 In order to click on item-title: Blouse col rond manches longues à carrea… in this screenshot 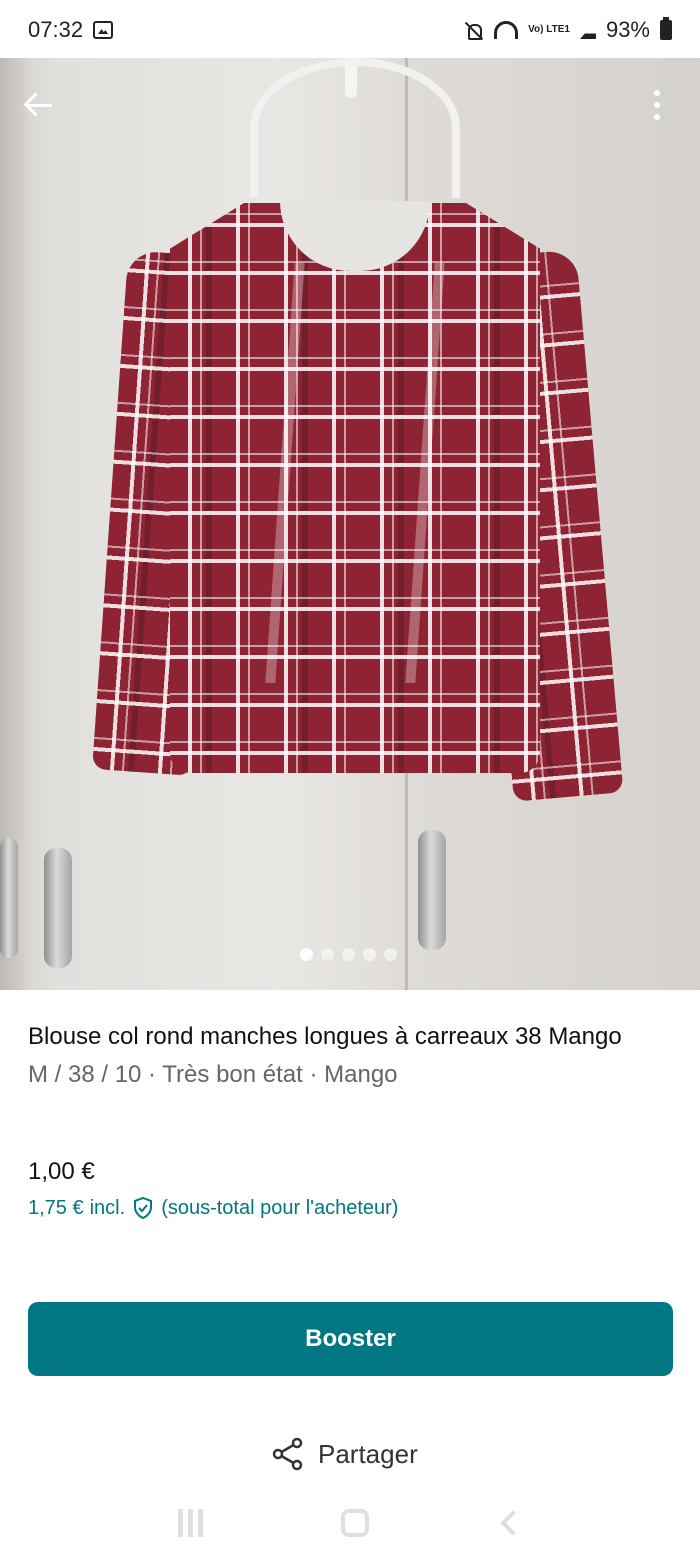, I will do `click(325, 1036)`.